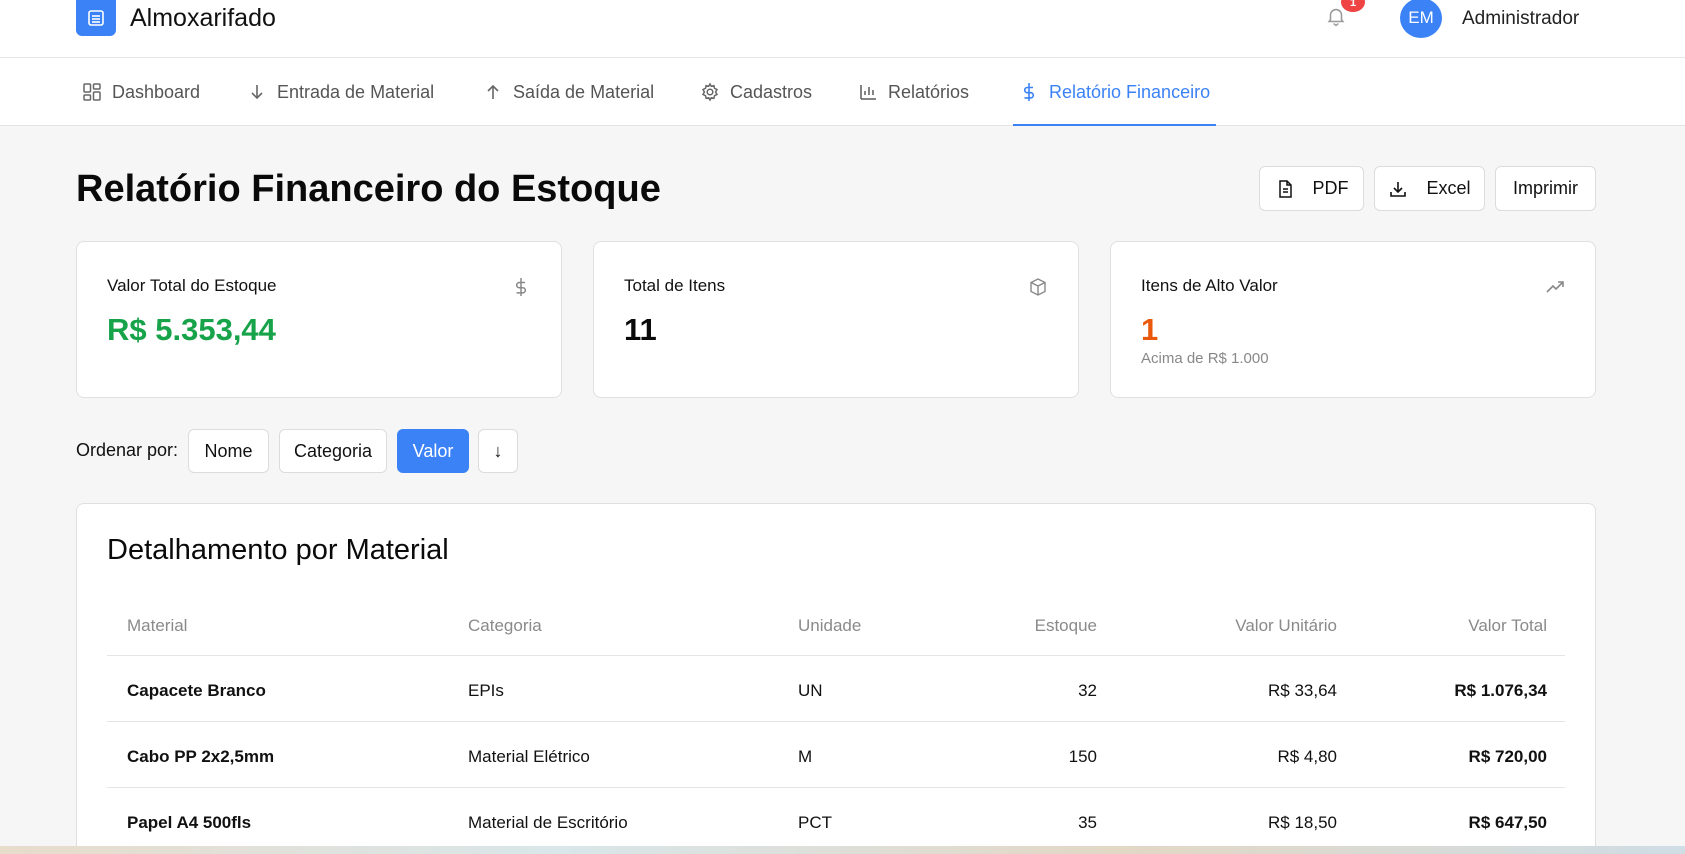 The width and height of the screenshot is (1685, 854). Describe the element at coordinates (498, 451) in the screenshot. I see `sort-direction-button: ↓` at that location.